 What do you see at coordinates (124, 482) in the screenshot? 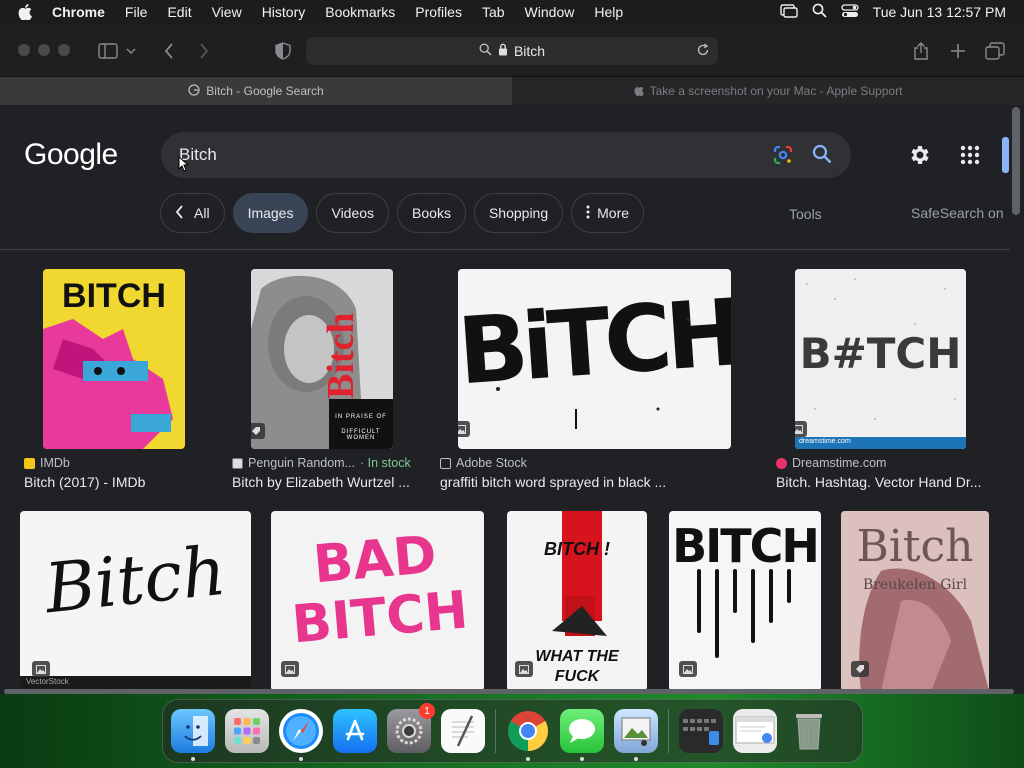
I see `result-title: Bitch (2017) - IMDb` at bounding box center [124, 482].